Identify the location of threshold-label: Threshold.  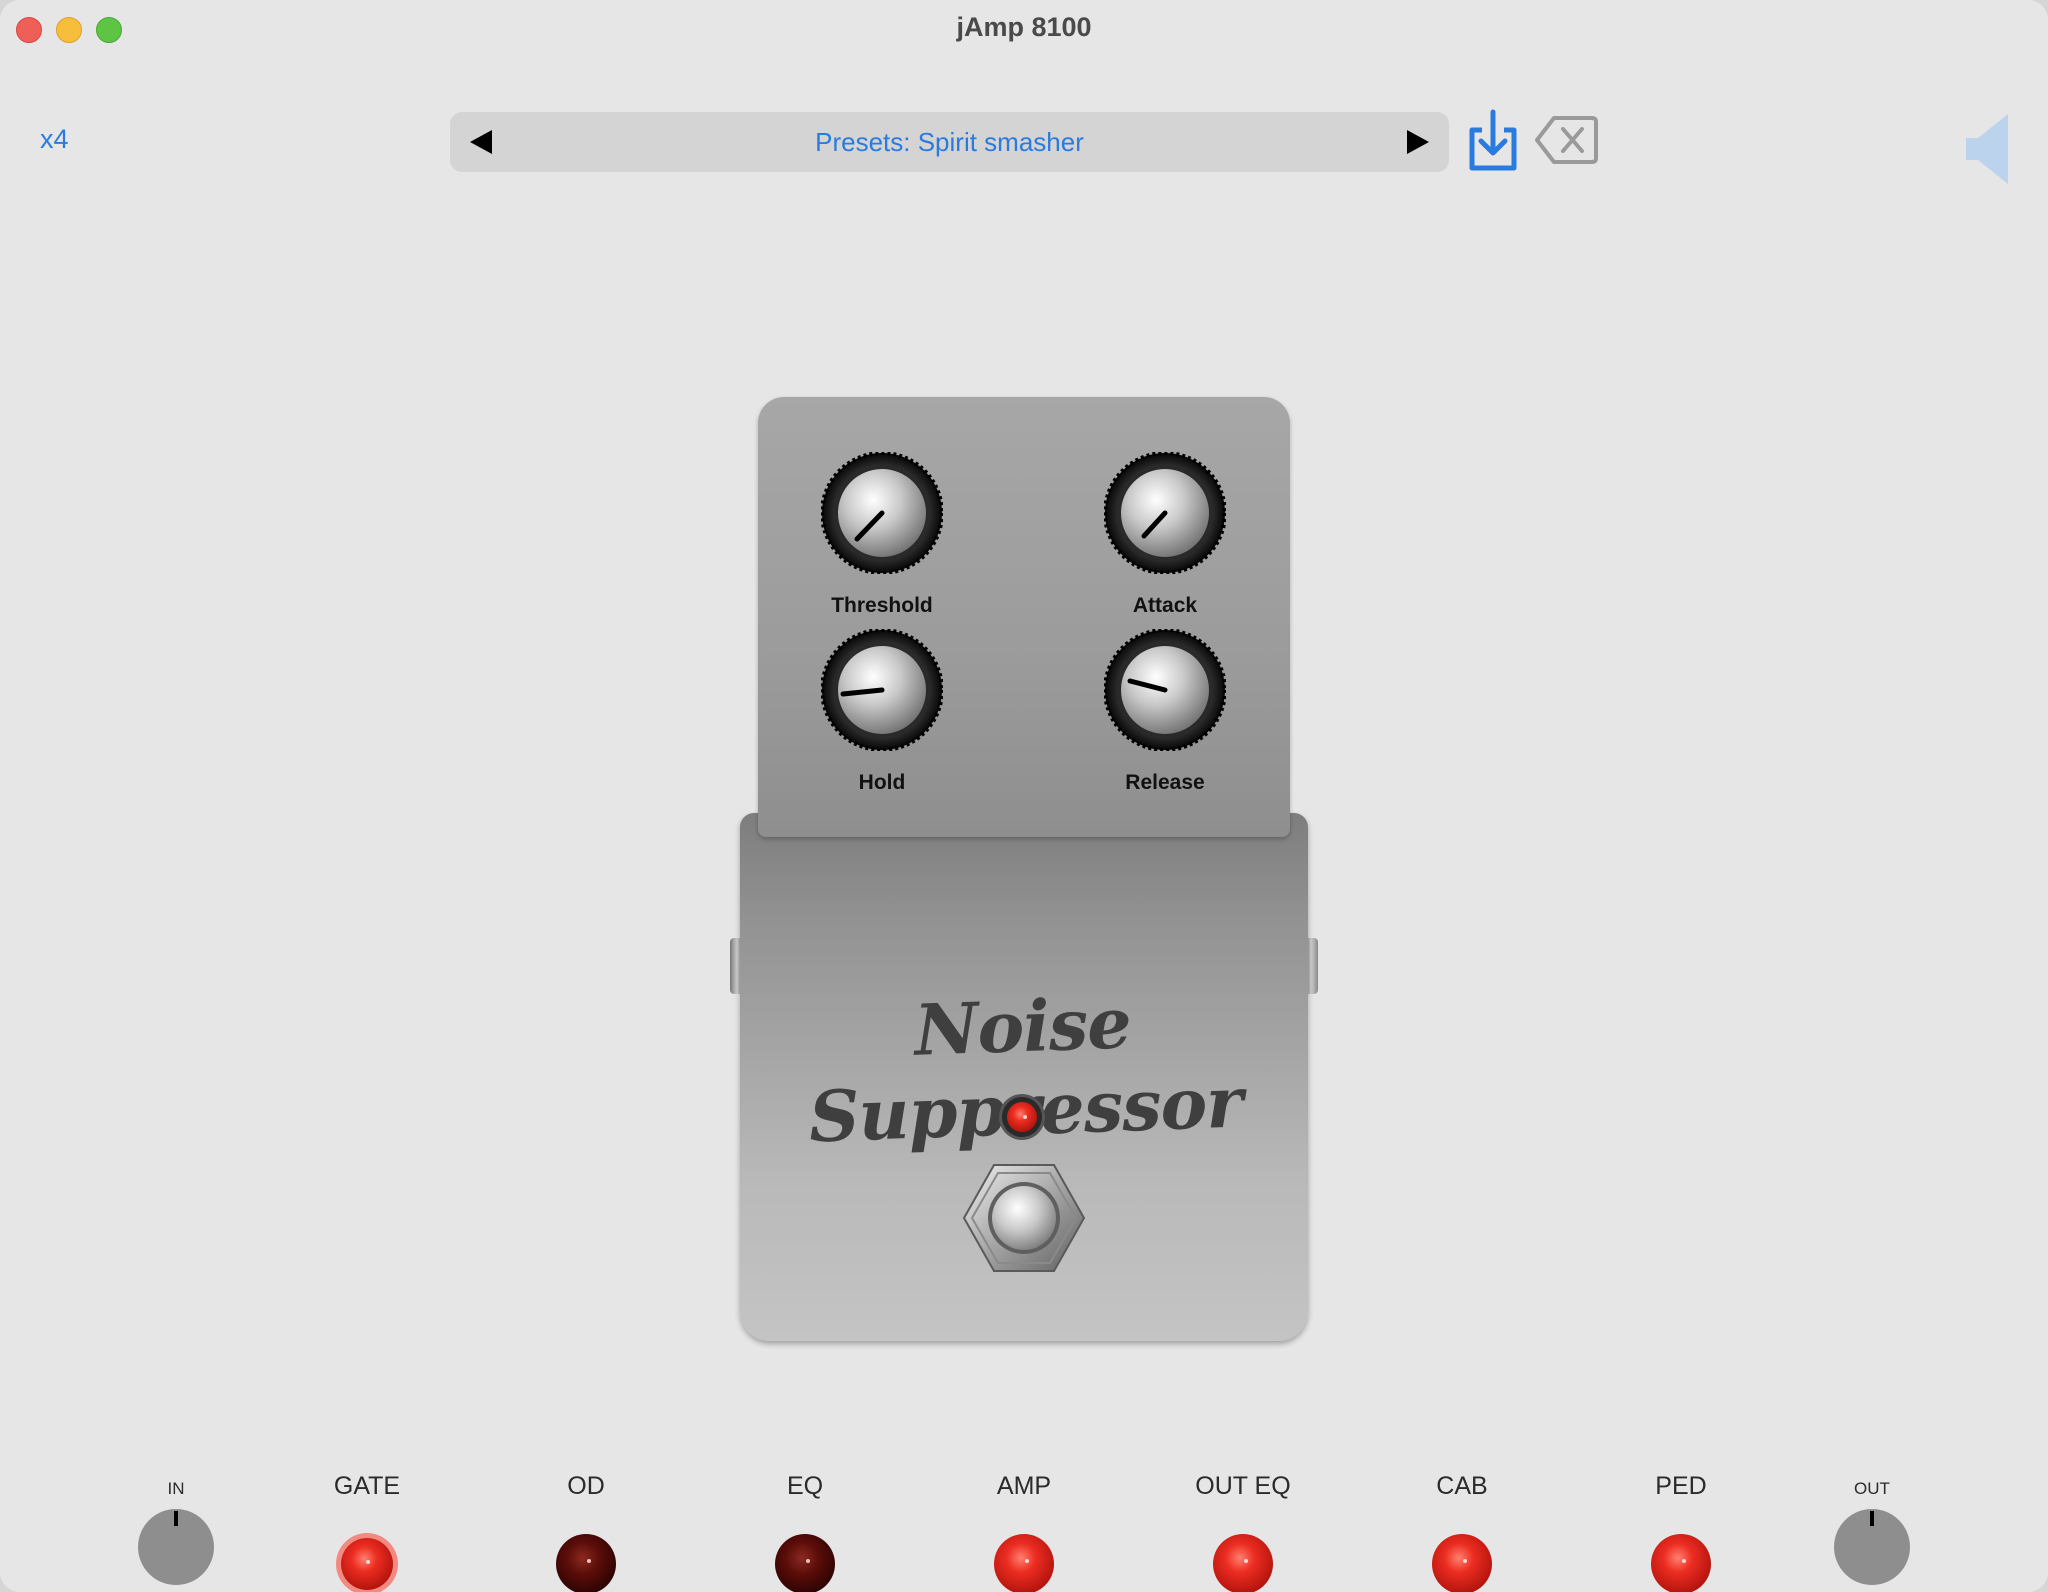
(882, 605).